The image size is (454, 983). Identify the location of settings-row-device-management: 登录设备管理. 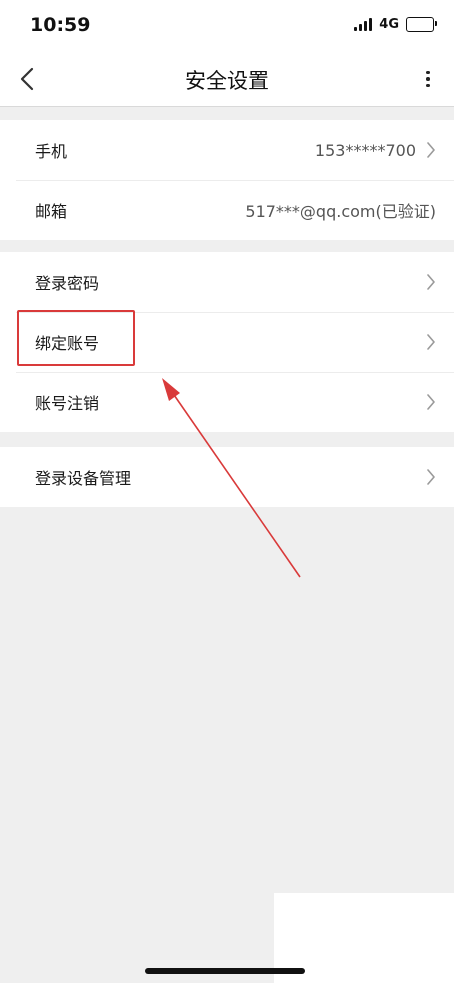
(227, 477).